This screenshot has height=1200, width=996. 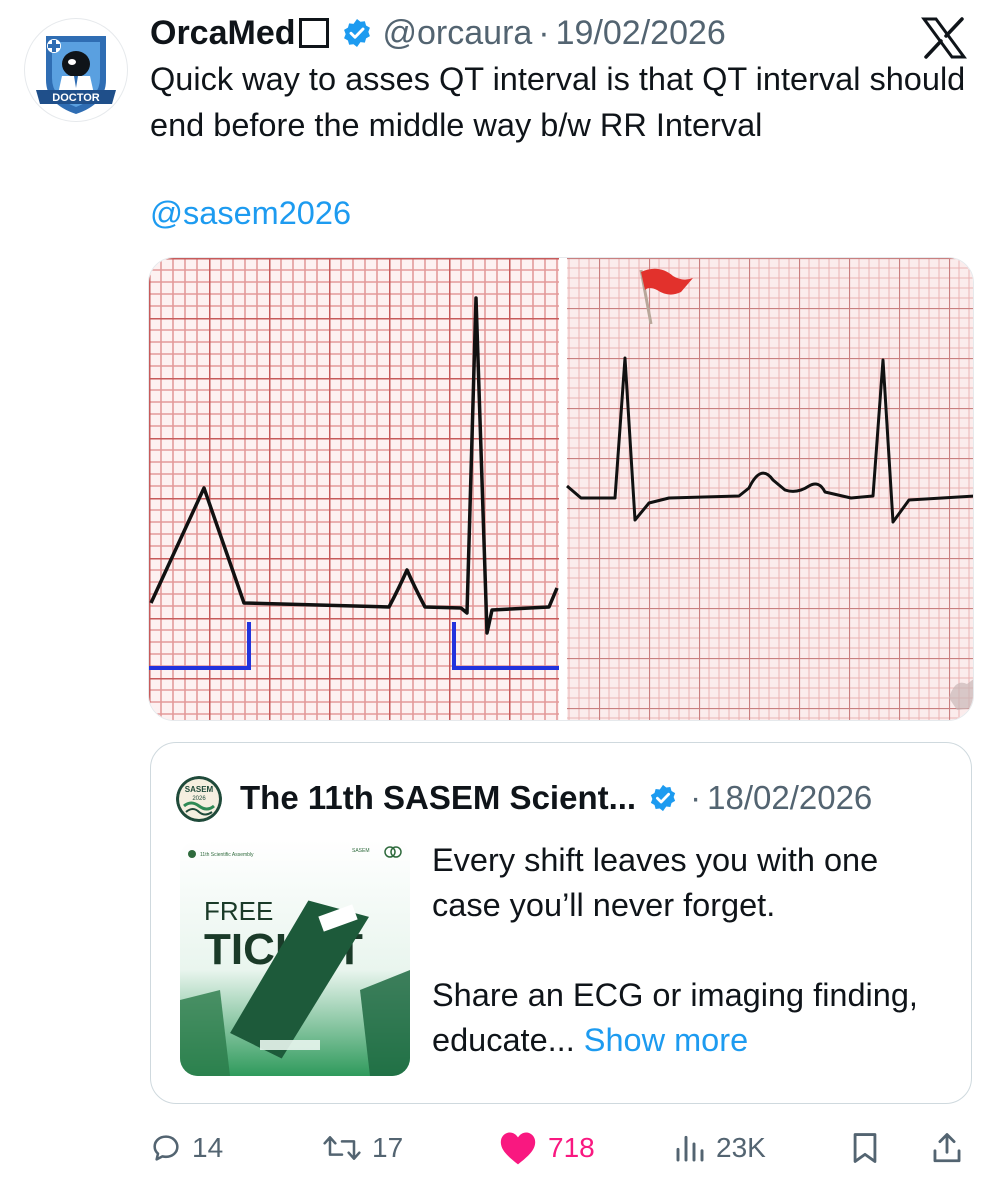 I want to click on author-name: OrcaMed, so click(x=223, y=33).